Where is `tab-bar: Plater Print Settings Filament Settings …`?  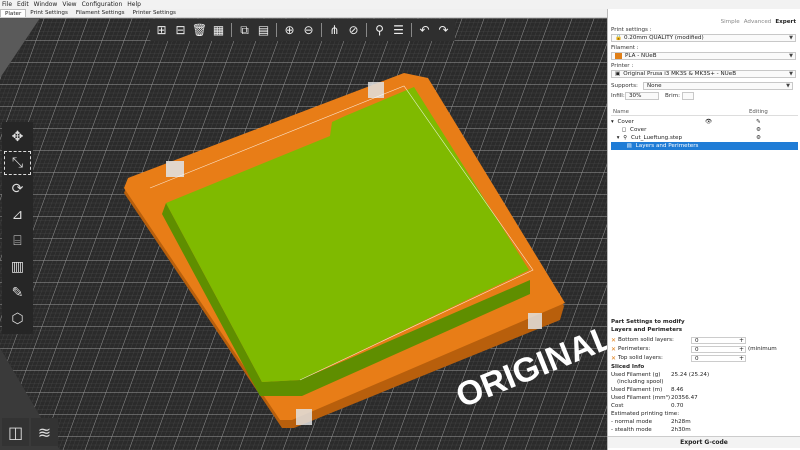 tab-bar: Plater Print Settings Filament Settings … is located at coordinates (303, 13).